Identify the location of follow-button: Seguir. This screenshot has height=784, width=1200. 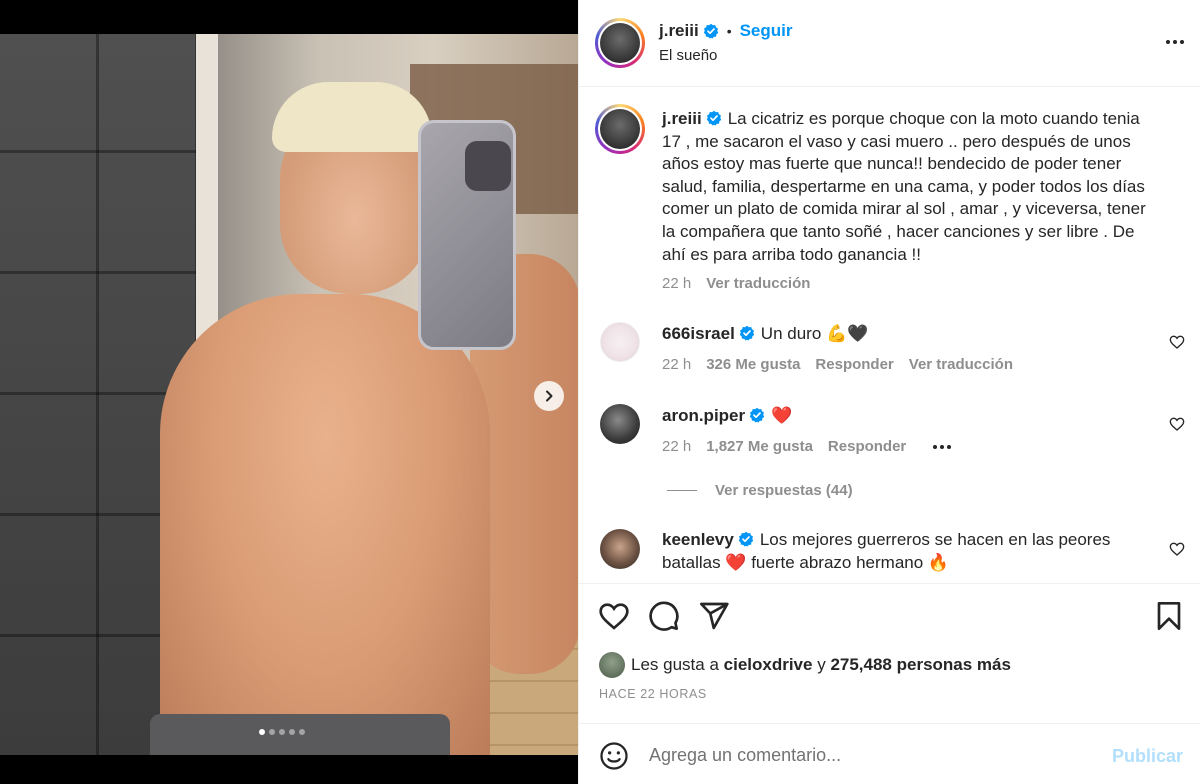
(766, 31).